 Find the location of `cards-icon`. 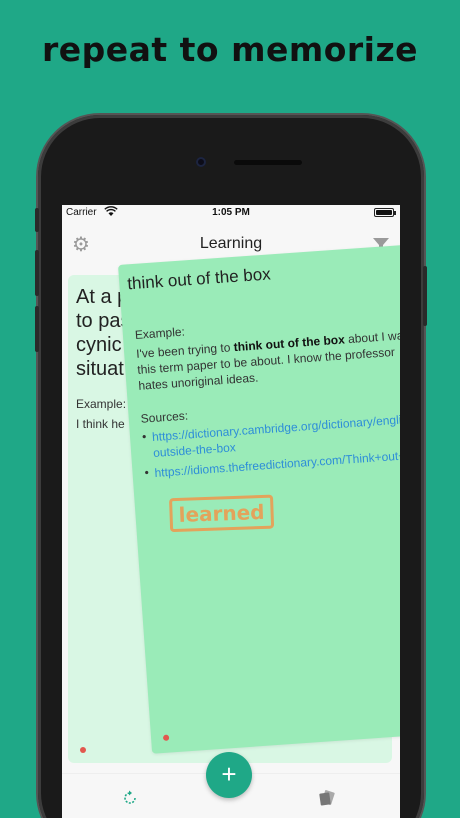

cards-icon is located at coordinates (327, 800).